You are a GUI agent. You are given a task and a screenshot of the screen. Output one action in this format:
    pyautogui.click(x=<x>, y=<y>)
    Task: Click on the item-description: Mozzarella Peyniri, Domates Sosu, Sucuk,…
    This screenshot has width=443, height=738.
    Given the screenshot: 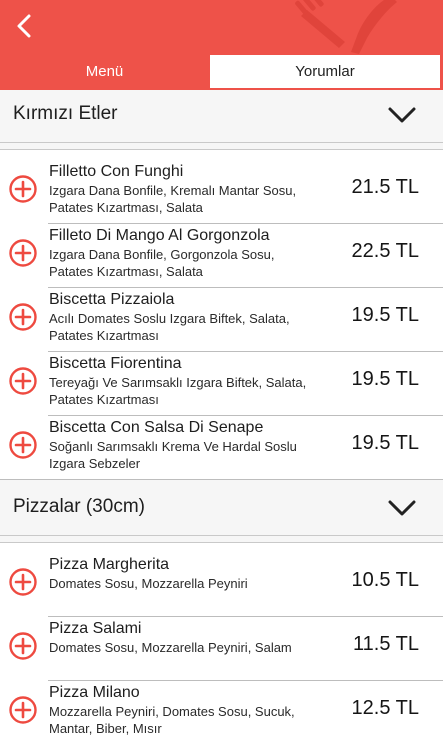 What is the action you would take?
    pyautogui.click(x=172, y=720)
    